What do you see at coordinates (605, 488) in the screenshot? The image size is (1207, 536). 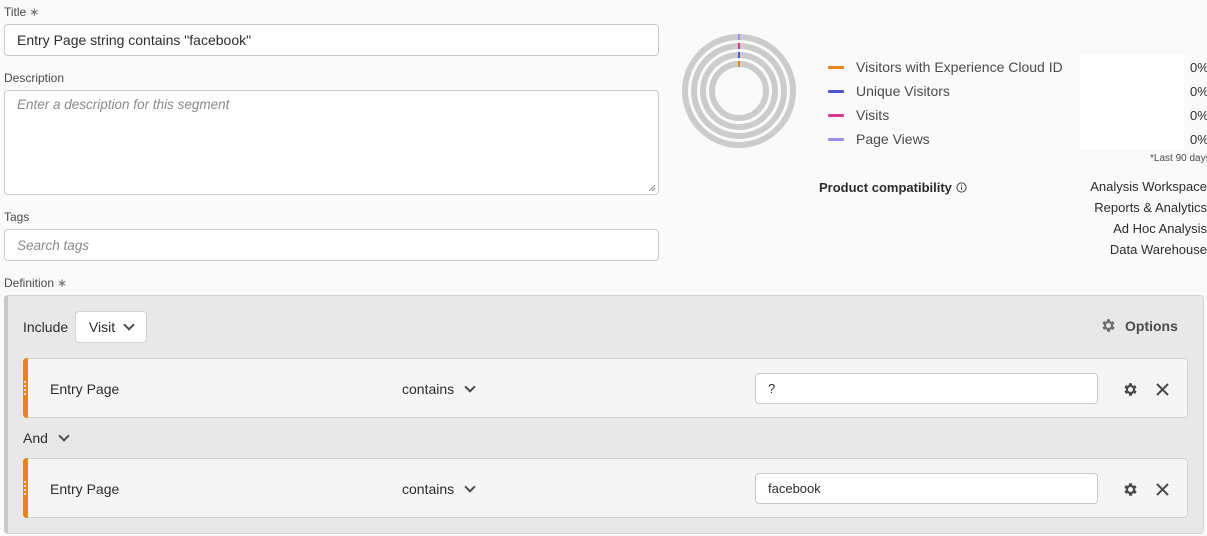 I see `rule-row: Entry Page contains facebook` at bounding box center [605, 488].